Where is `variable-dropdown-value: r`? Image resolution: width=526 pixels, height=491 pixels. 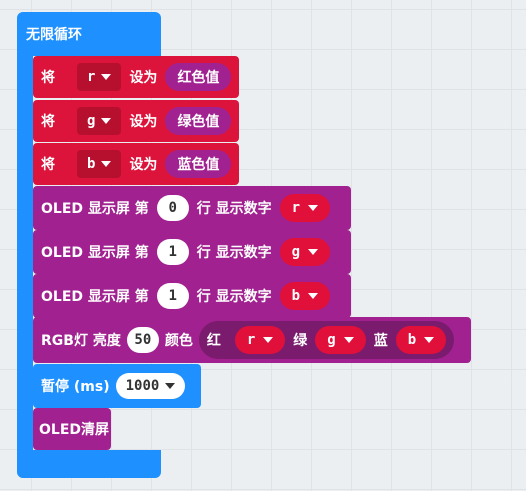
variable-dropdown-value: r is located at coordinates (91, 77).